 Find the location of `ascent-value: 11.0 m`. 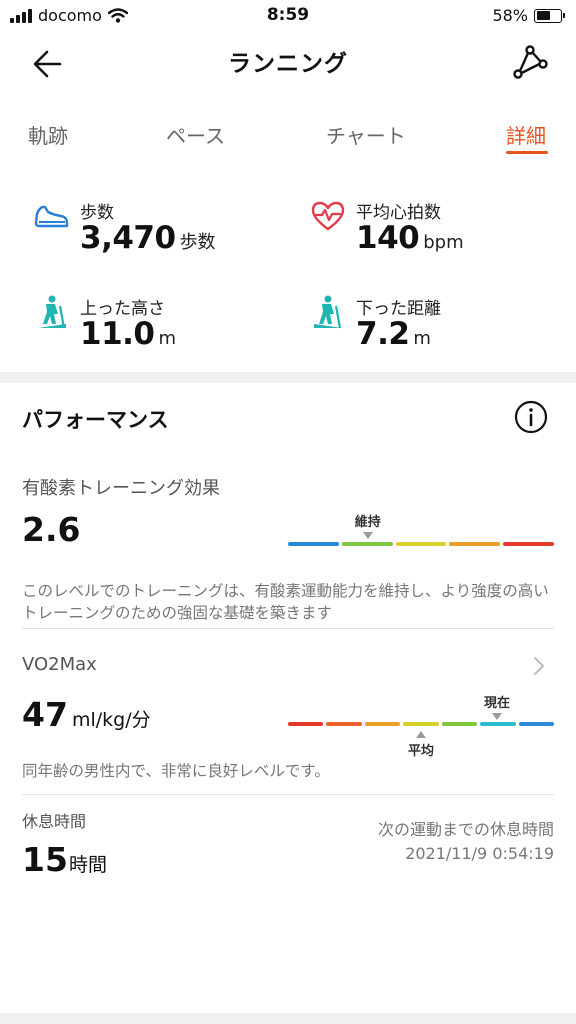

ascent-value: 11.0 m is located at coordinates (128, 334).